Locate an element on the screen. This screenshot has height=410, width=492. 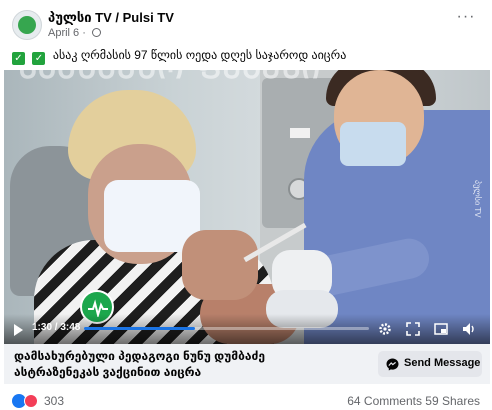
video-controls: 1:30 / 3:48 is located at coordinates (247, 329).